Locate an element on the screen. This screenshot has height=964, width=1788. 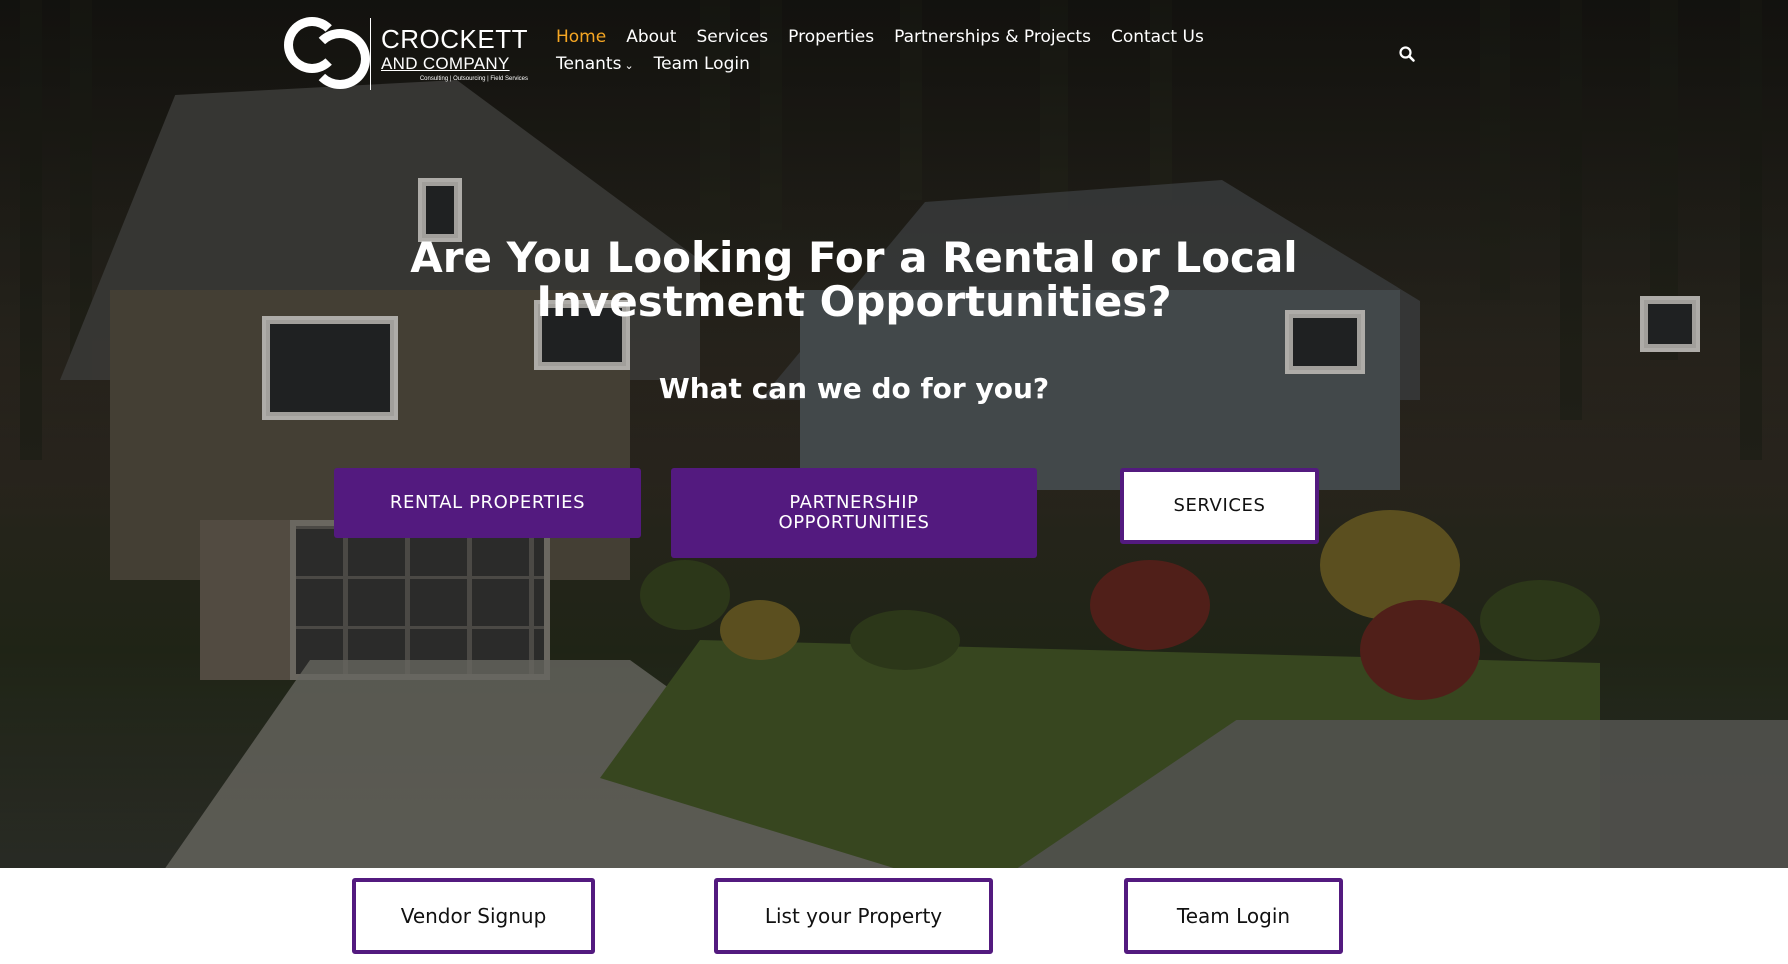
partnership-opportunities-button: PARTNERSHIP OPPORTUNITIES is located at coordinates (854, 513).